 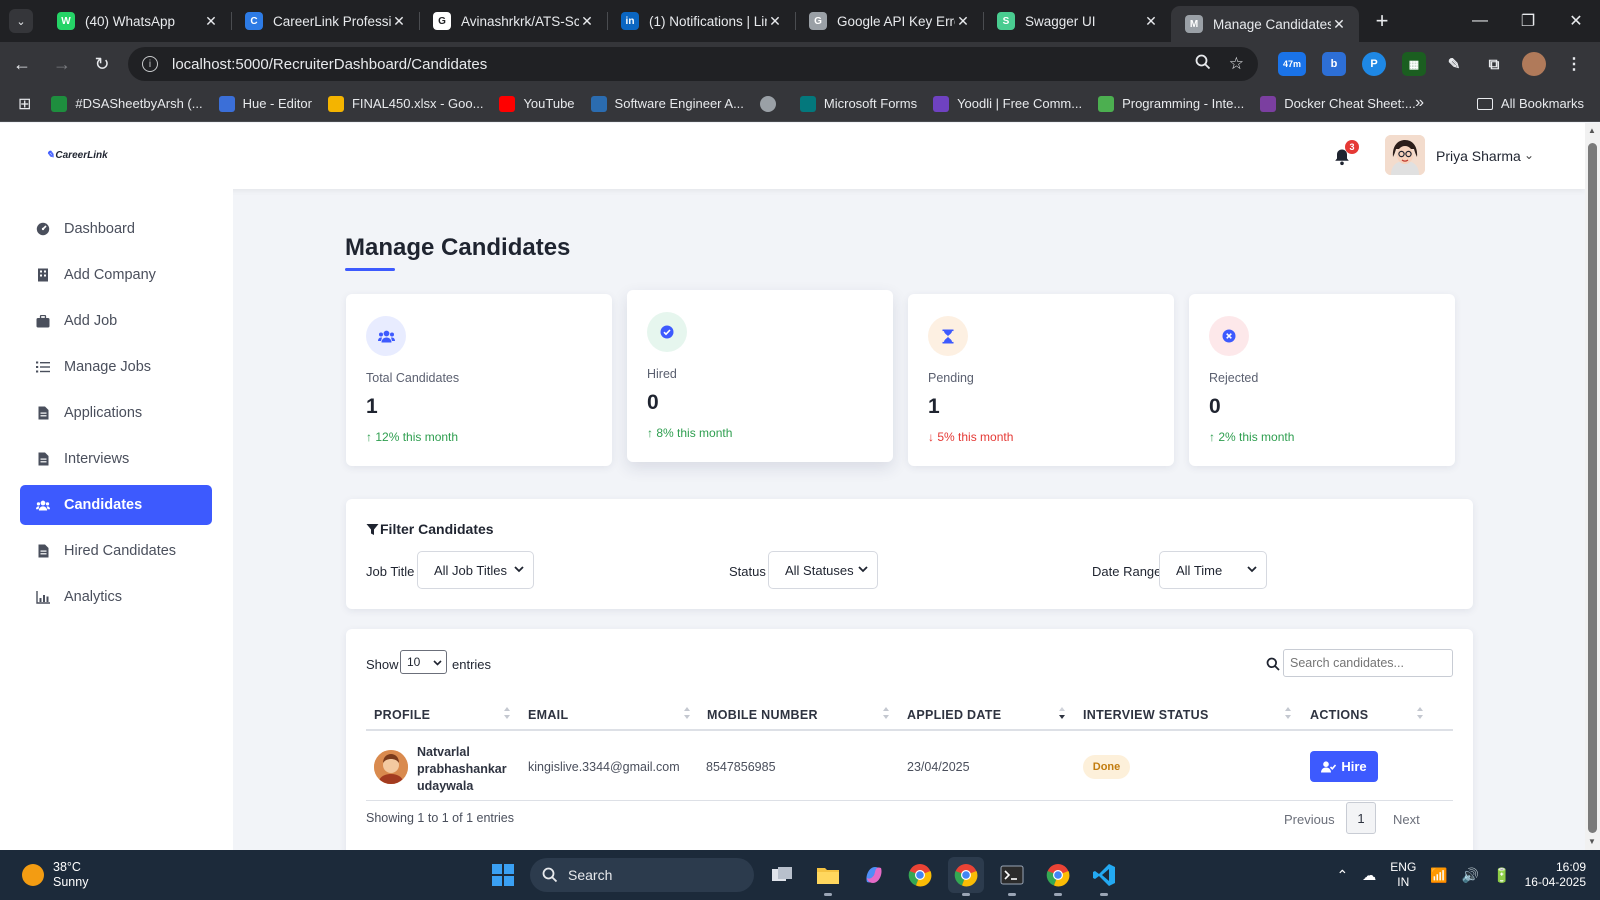 What do you see at coordinates (1344, 766) in the screenshot?
I see `hire-button: Hire` at bounding box center [1344, 766].